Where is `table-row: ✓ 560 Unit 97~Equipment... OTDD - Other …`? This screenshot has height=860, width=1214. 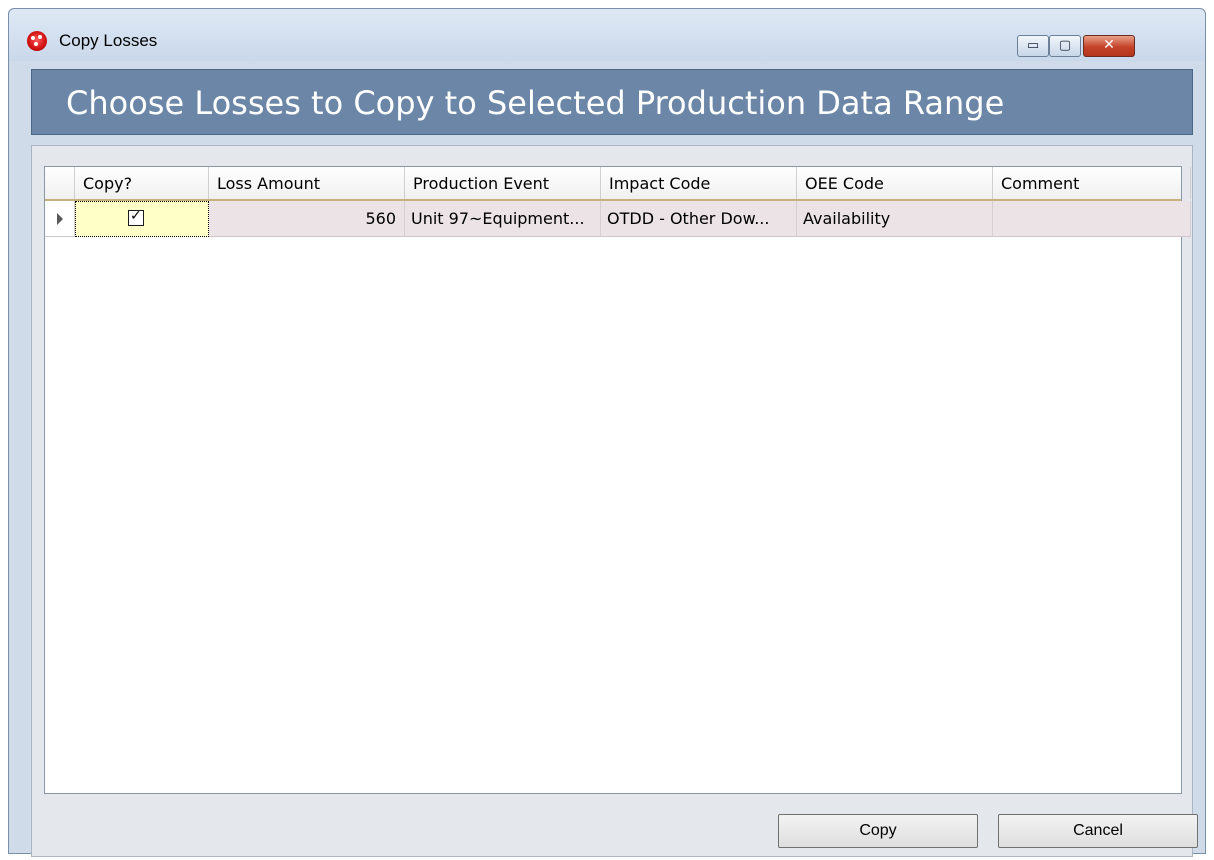 table-row: ✓ 560 Unit 97~Equipment... OTDD - Other … is located at coordinates (620, 219).